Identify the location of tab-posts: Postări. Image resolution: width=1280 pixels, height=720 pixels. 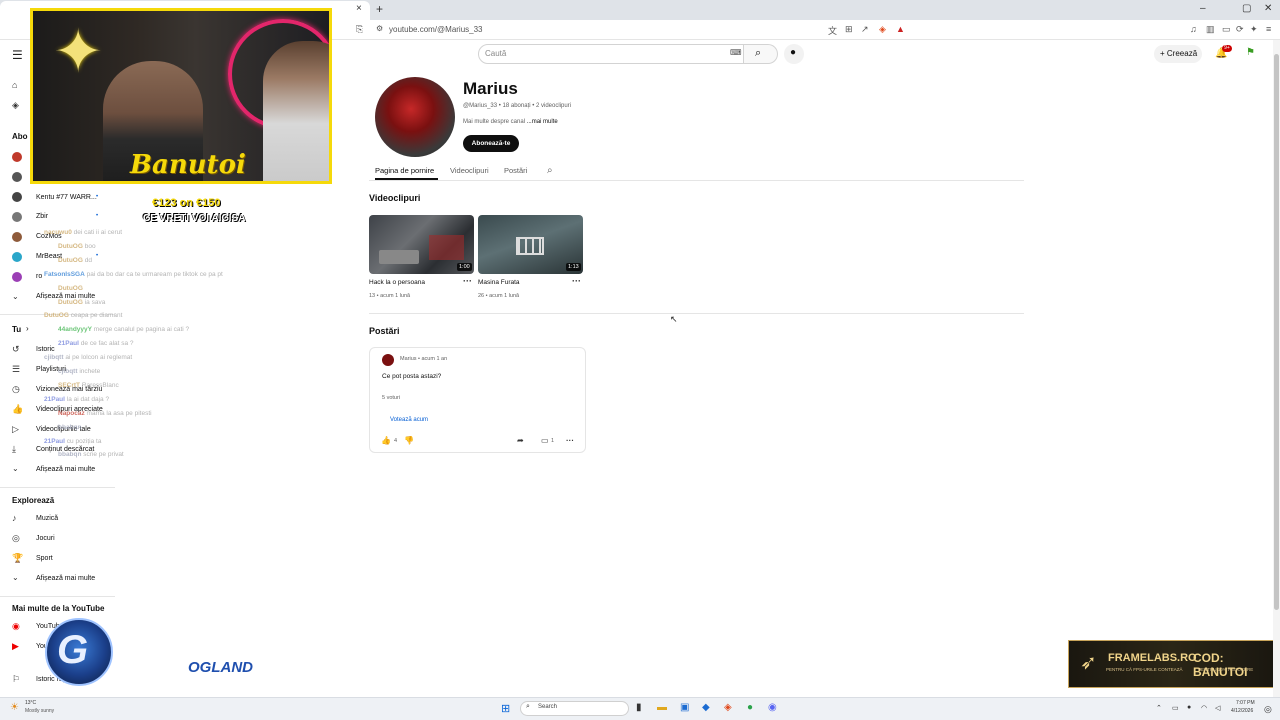
(515, 170).